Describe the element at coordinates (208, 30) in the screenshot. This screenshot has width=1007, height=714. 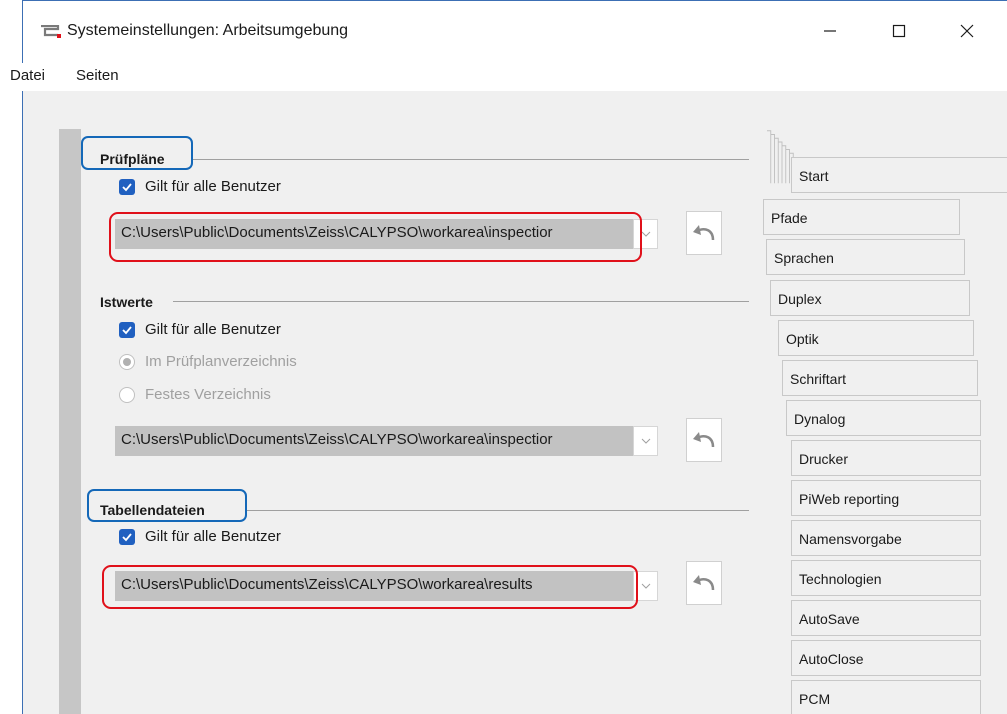
I see `window-title: Systemeinstellungen: Arbeitsumgebung` at that location.